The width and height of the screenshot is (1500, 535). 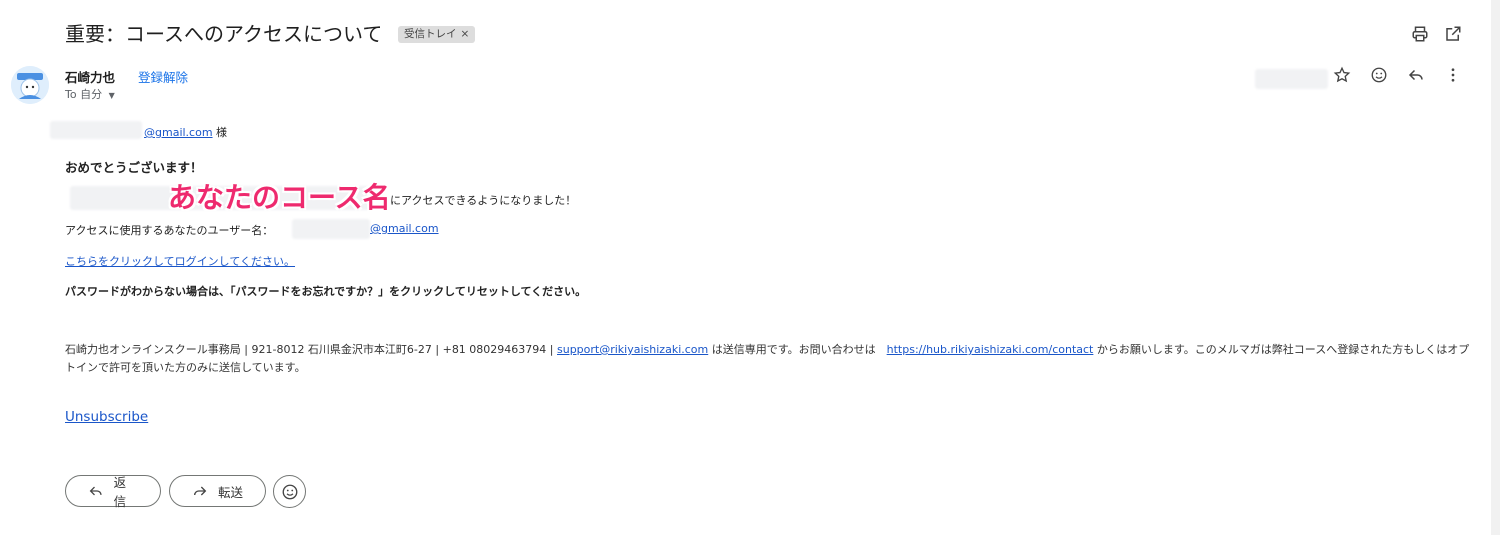 What do you see at coordinates (30, 85) in the screenshot?
I see `avatar` at bounding box center [30, 85].